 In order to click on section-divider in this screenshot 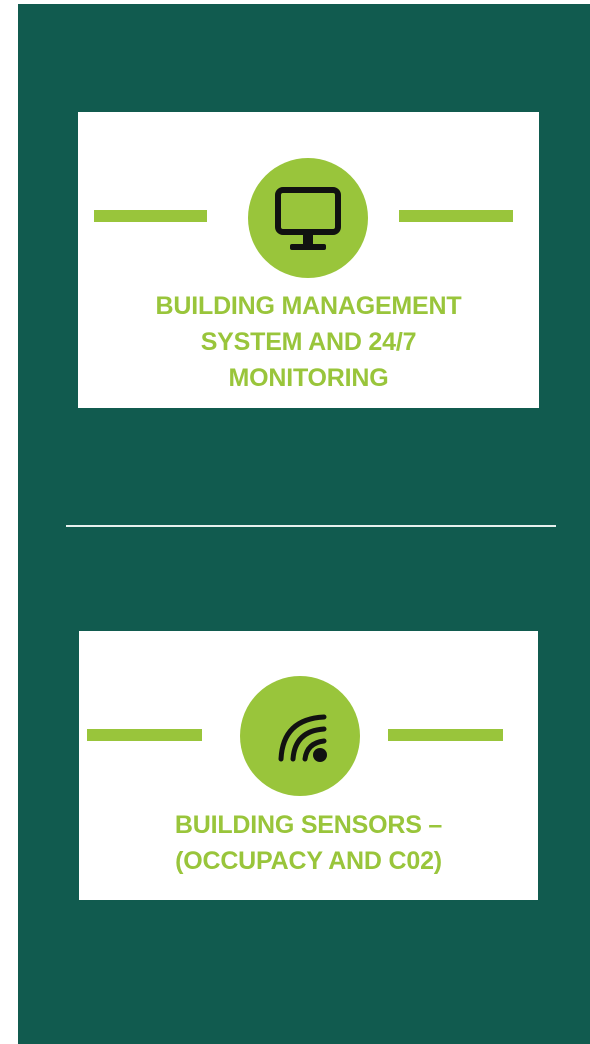, I will do `click(311, 526)`.